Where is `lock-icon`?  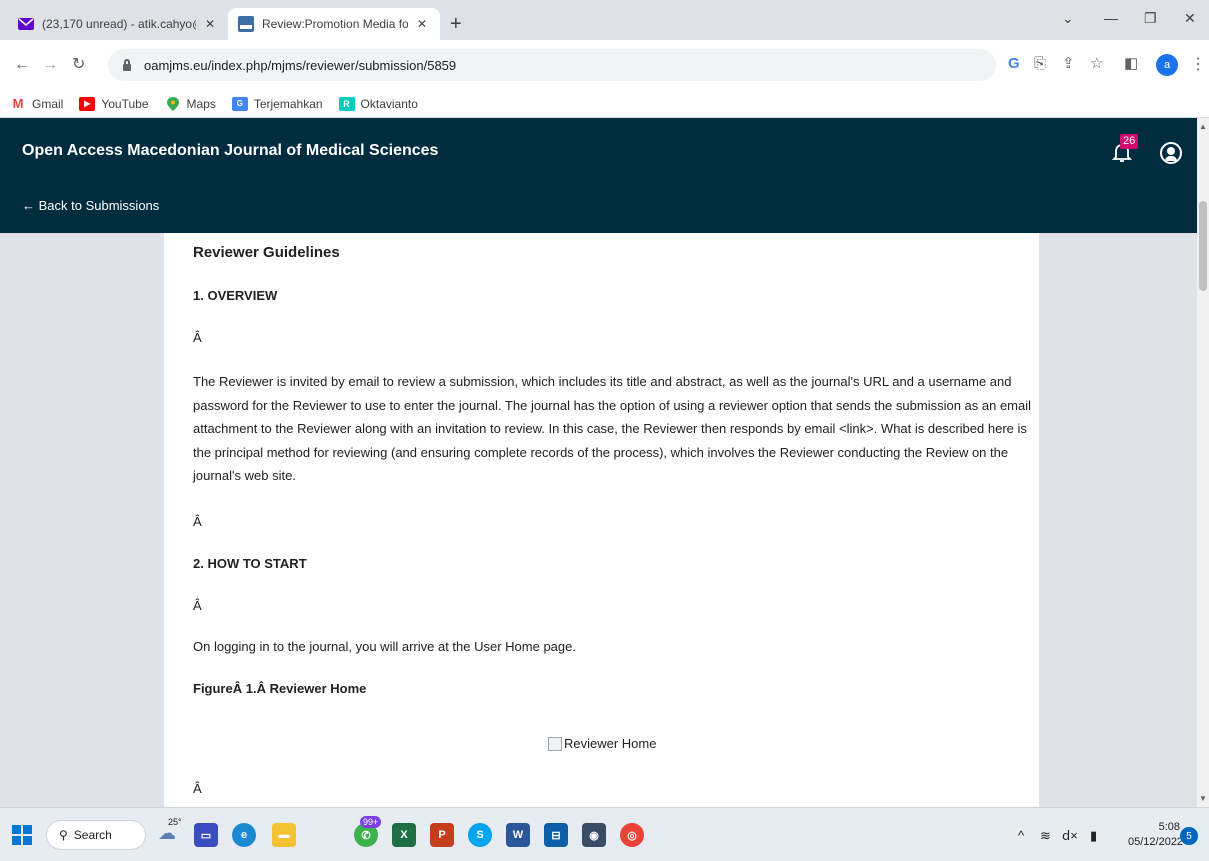
lock-icon is located at coordinates (127, 65).